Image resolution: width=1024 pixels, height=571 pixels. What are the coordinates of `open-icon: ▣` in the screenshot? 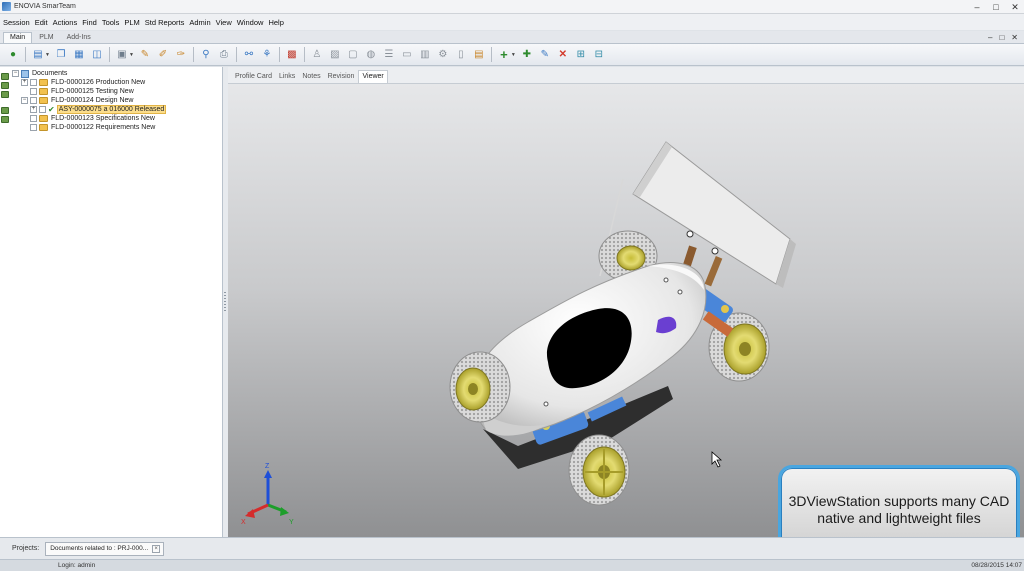 It's located at (121, 54).